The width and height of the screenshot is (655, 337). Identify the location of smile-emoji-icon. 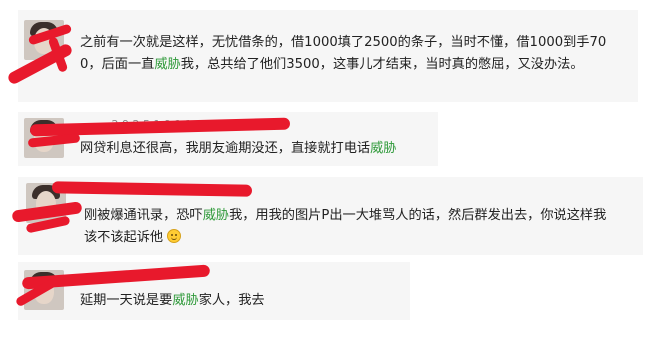
(174, 236).